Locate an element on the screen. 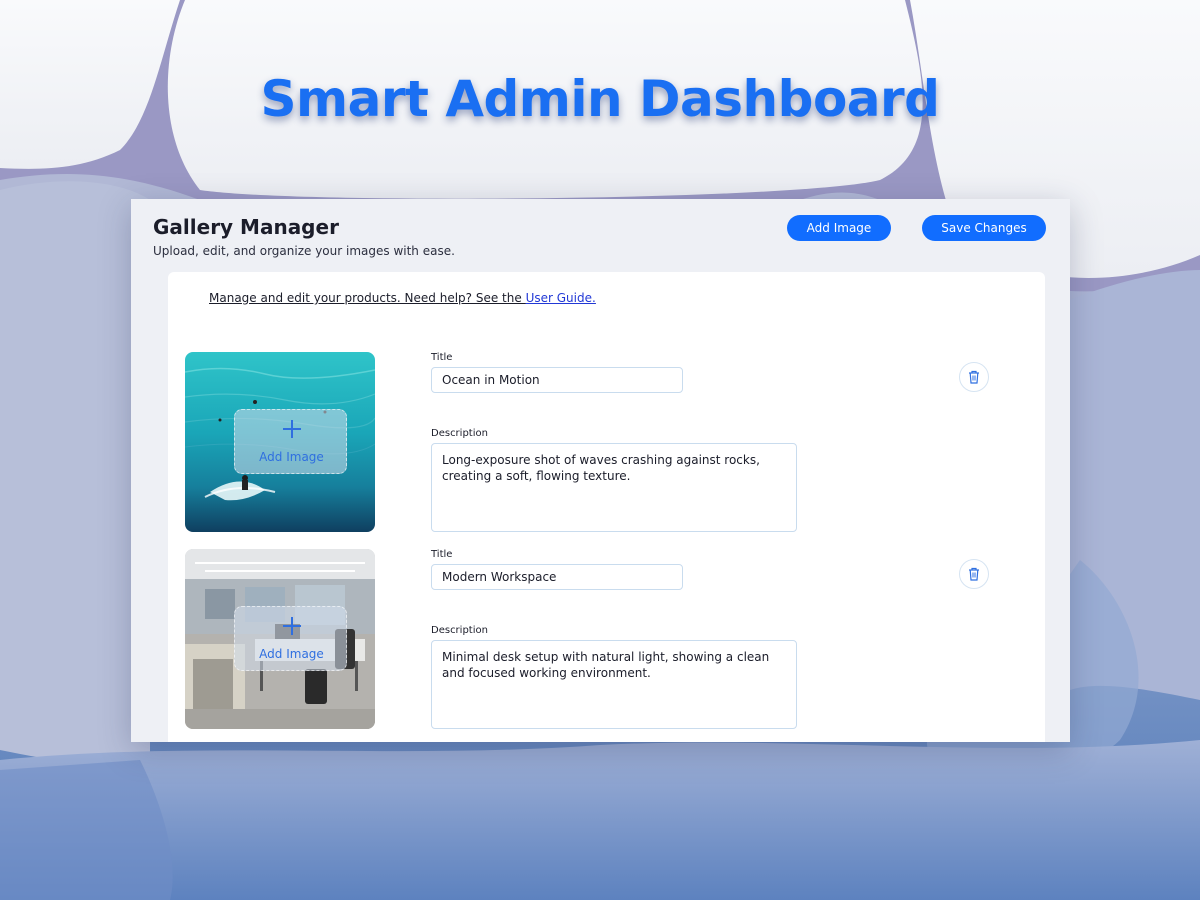 This screenshot has height=900, width=1200. user-guide-link: User Guide. is located at coordinates (561, 298).